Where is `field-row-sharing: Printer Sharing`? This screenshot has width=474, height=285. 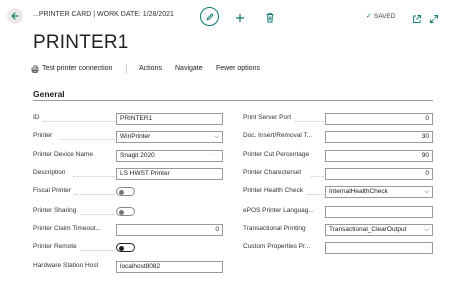 field-row-sharing: Printer Sharing is located at coordinates (128, 212).